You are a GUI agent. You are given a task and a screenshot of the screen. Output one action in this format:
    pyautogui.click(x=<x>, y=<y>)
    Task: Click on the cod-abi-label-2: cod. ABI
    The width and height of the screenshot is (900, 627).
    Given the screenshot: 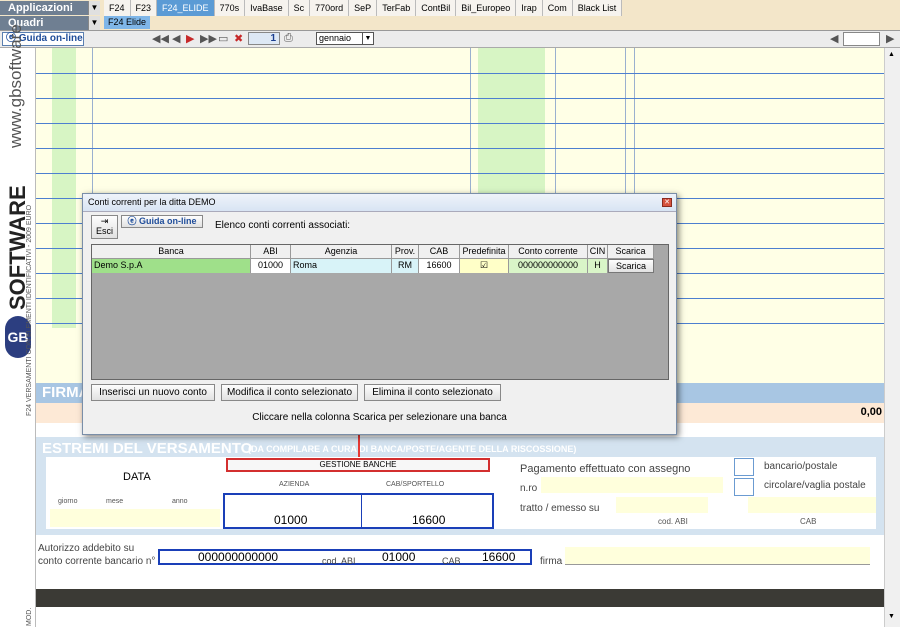 What is the action you would take?
    pyautogui.click(x=339, y=561)
    